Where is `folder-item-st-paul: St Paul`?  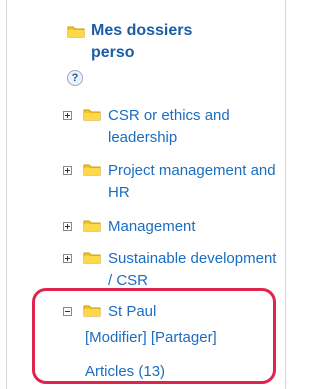 folder-item-st-paul: St Paul is located at coordinates (132, 312).